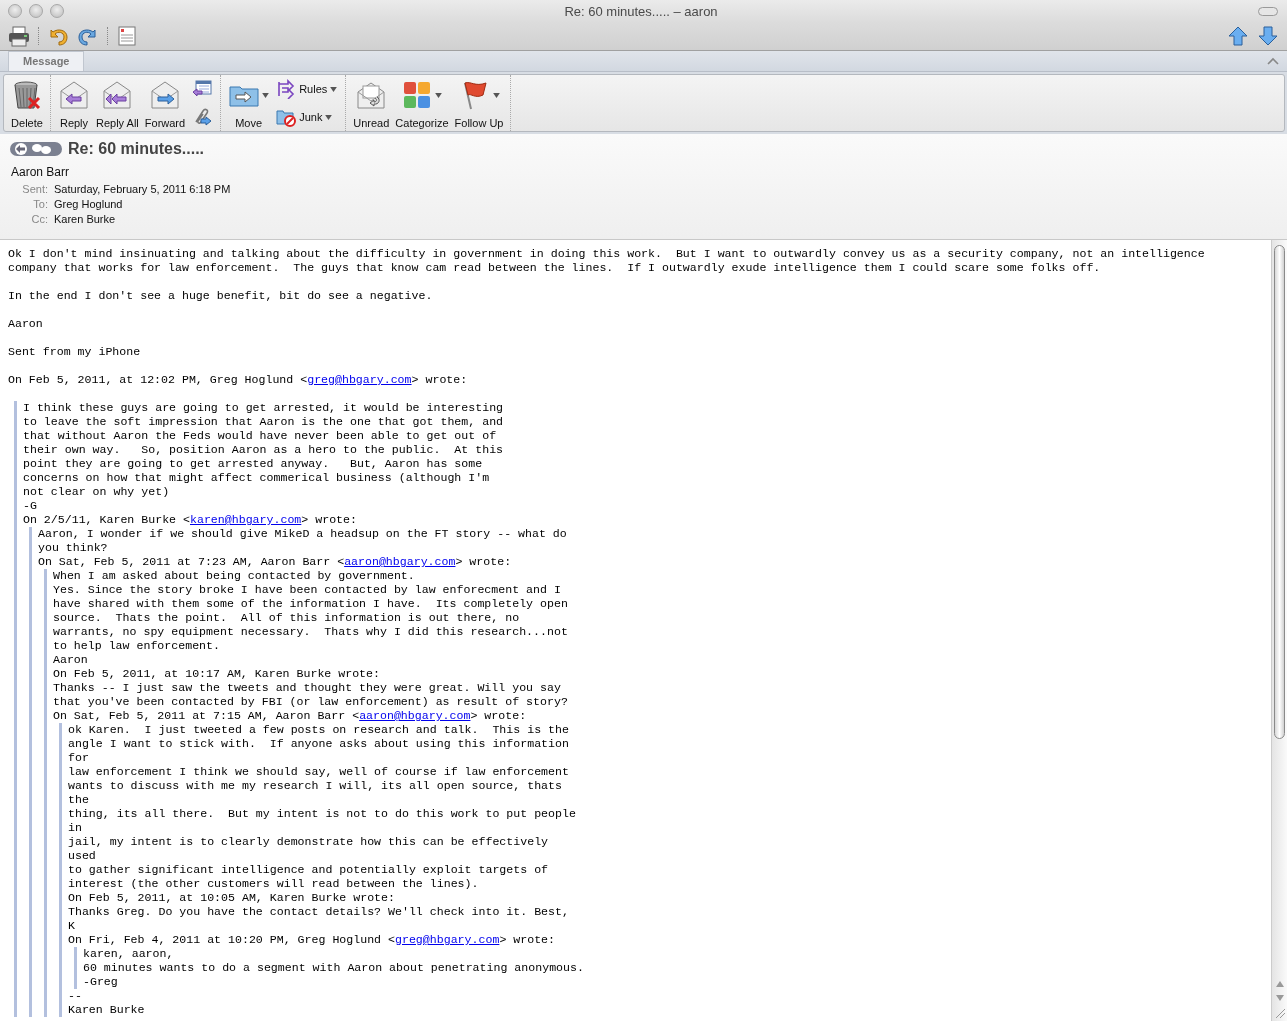 Image resolution: width=1287 pixels, height=1021 pixels. What do you see at coordinates (57, 11) in the screenshot?
I see `zoom-button` at bounding box center [57, 11].